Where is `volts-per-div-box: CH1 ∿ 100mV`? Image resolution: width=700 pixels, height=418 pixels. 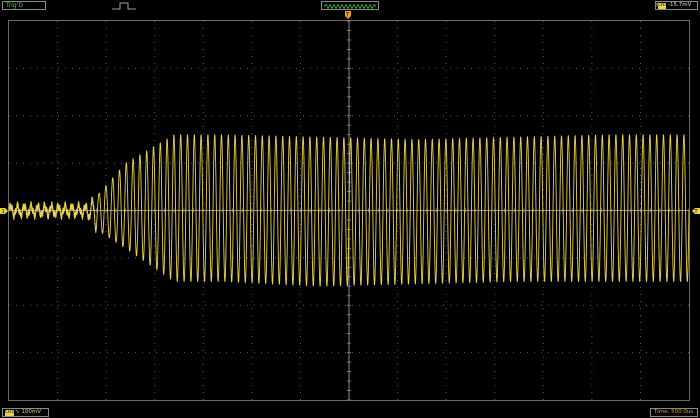 volts-per-div-box: CH1 ∿ 100mV is located at coordinates (25, 412).